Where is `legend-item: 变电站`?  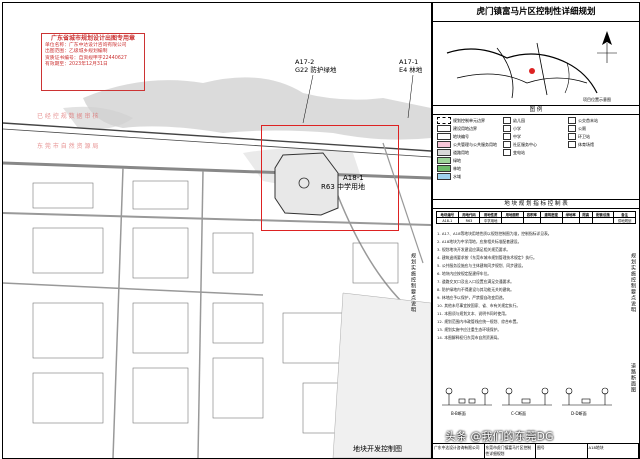 legend-item: 变电站 is located at coordinates (514, 152).